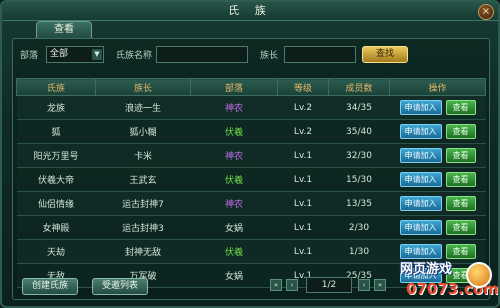 Image resolution: width=500 pixels, height=308 pixels. I want to click on table-row: 龙族 浪迹一生 神农 Lv.2 34/35 申请加入 查看, so click(251, 107).